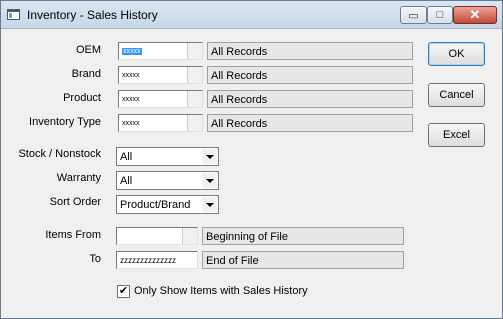 The image size is (503, 319). What do you see at coordinates (13, 14) in the screenshot?
I see `app-window-icon` at bounding box center [13, 14].